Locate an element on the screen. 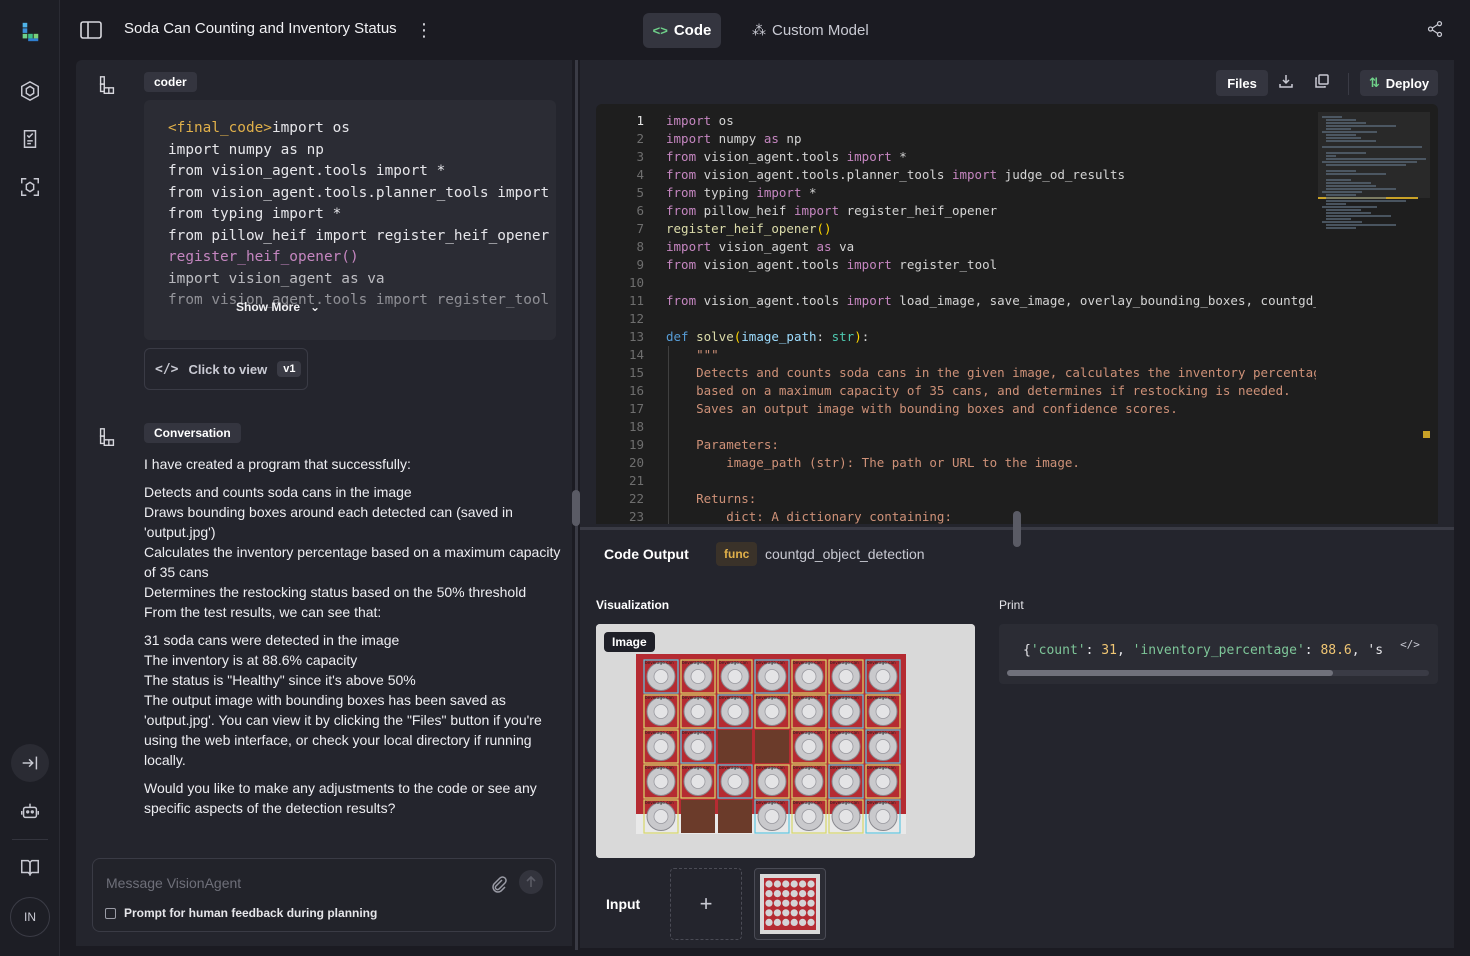 The height and width of the screenshot is (956, 1470). code-line: register_heif_opener() is located at coordinates (991, 229).